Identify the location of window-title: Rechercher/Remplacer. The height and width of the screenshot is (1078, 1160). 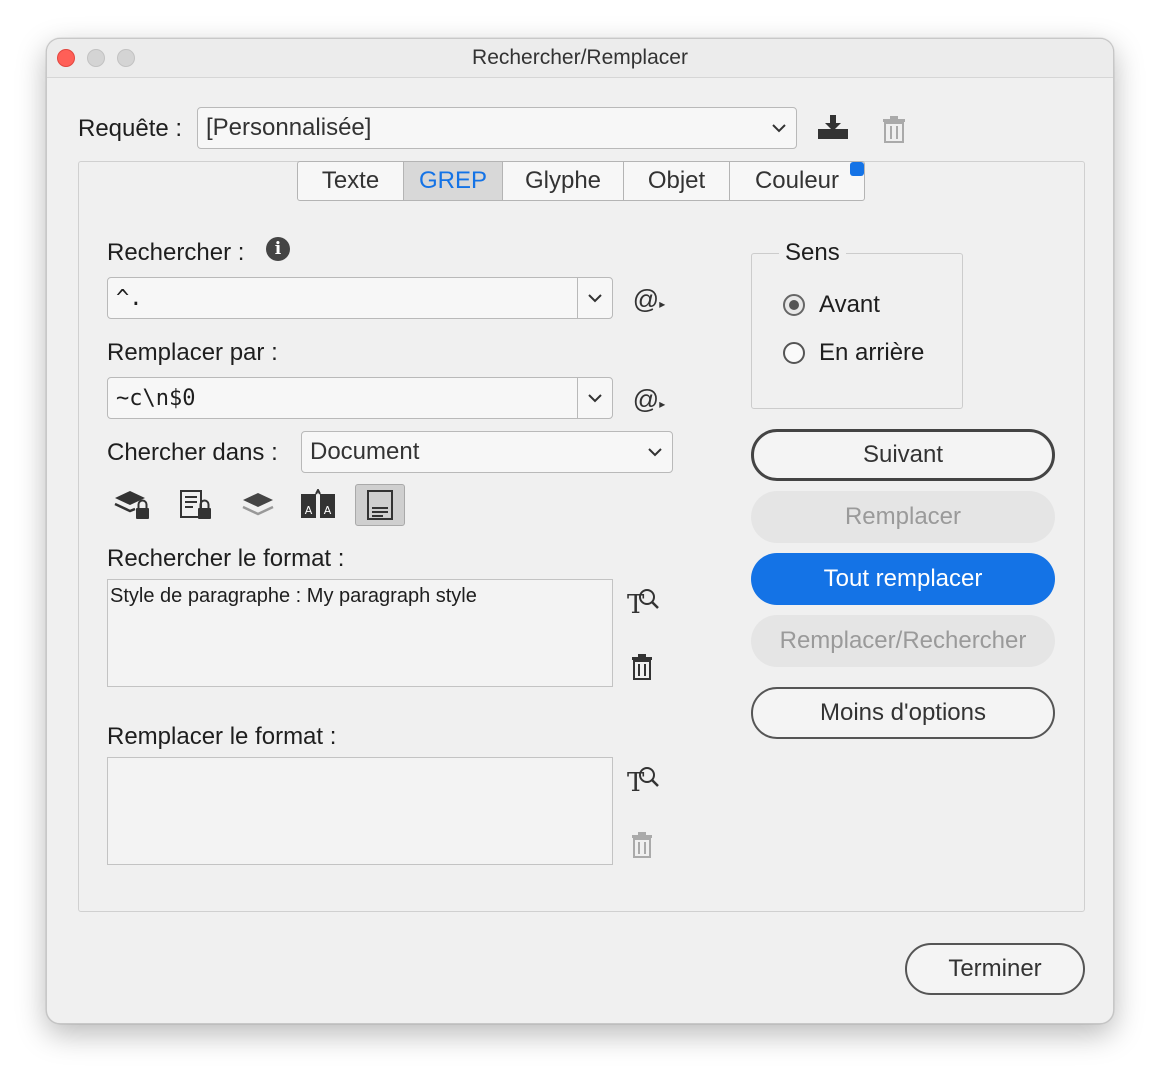
(580, 57).